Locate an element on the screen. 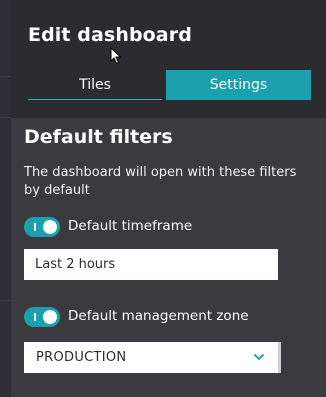  default-timeframe-label: Default timeframe is located at coordinates (130, 226).